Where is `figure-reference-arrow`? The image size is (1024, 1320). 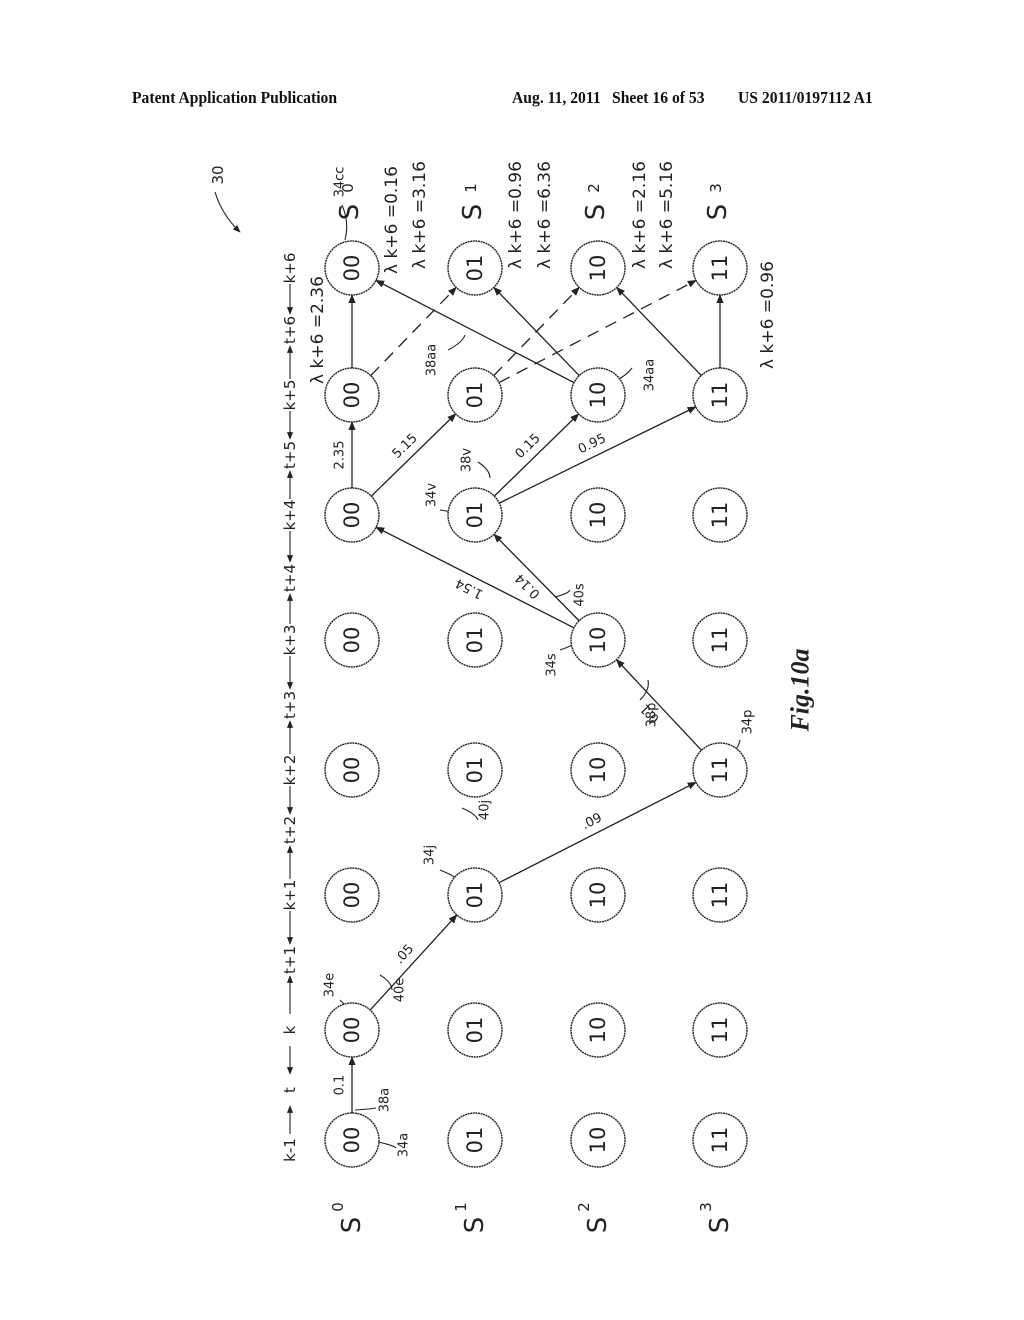
figure-reference-arrow is located at coordinates (227, 212).